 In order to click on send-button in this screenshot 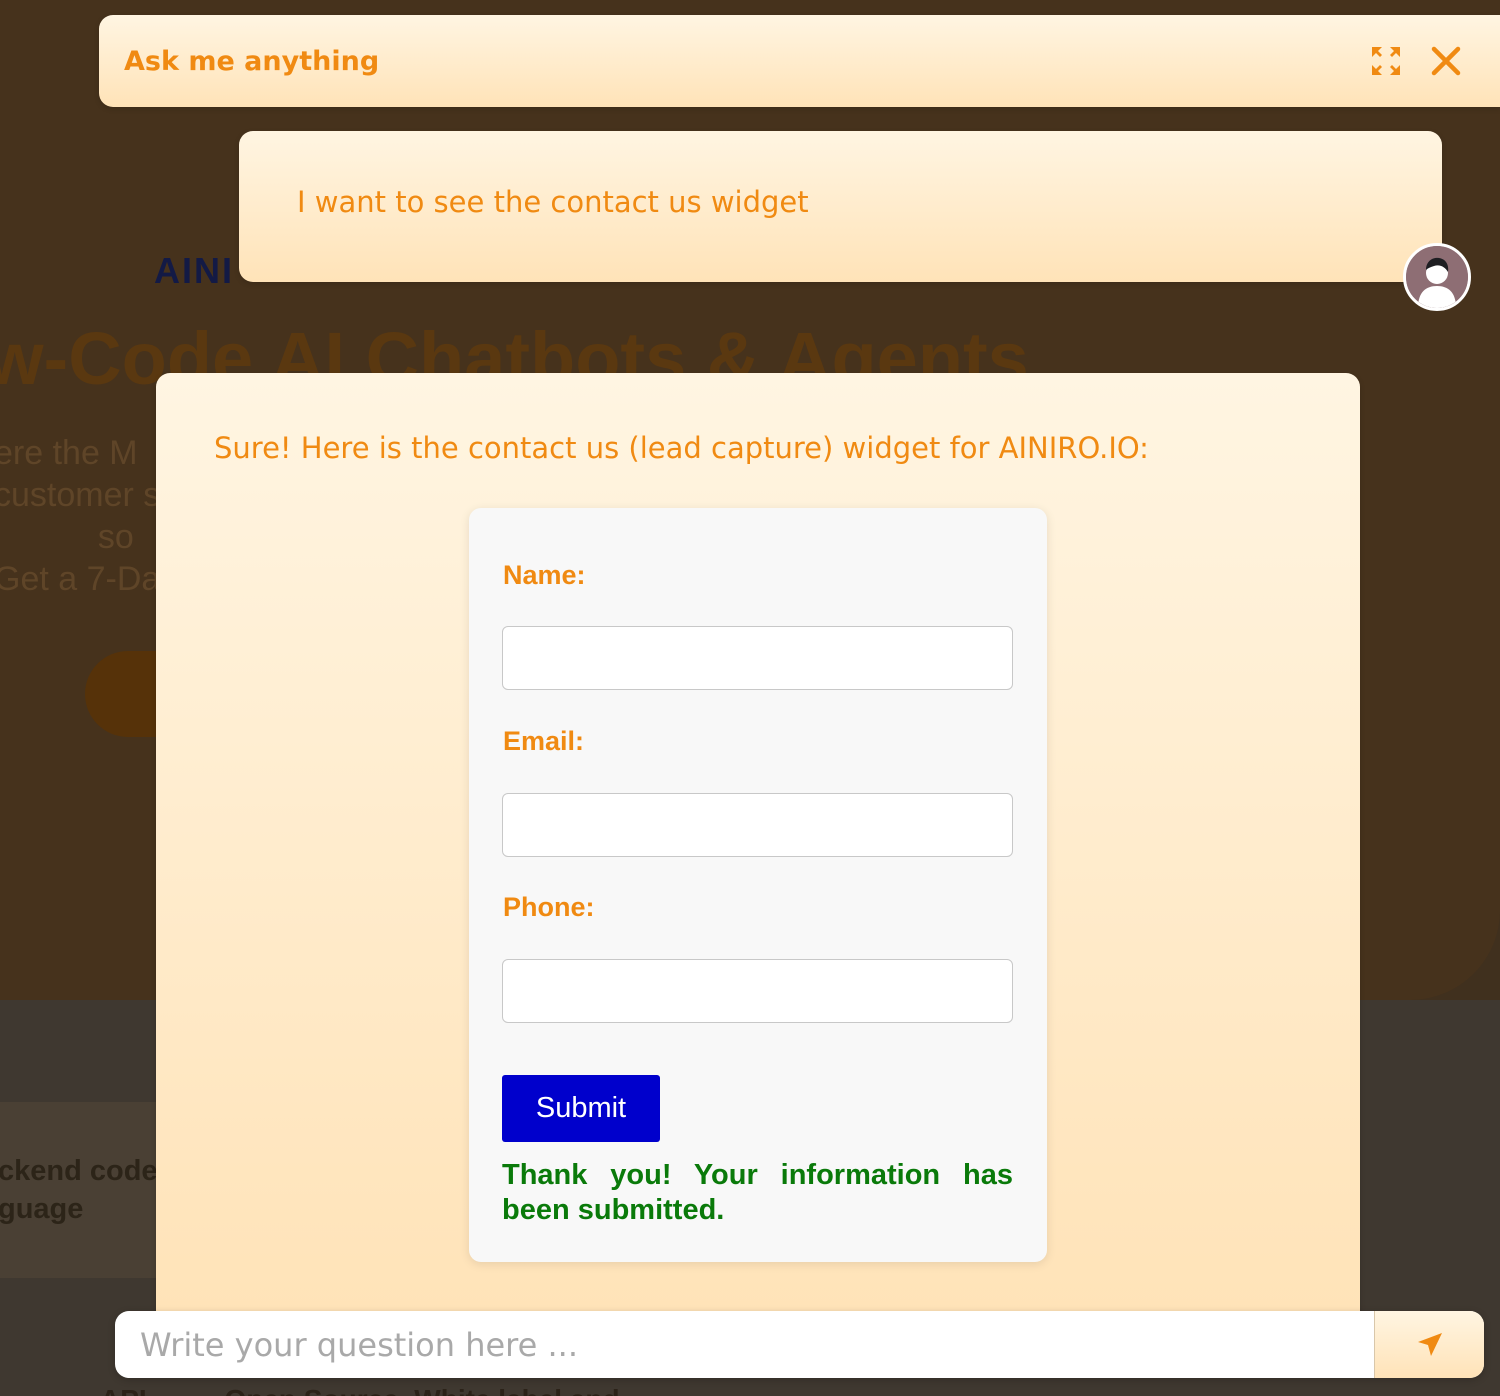, I will do `click(1429, 1344)`.